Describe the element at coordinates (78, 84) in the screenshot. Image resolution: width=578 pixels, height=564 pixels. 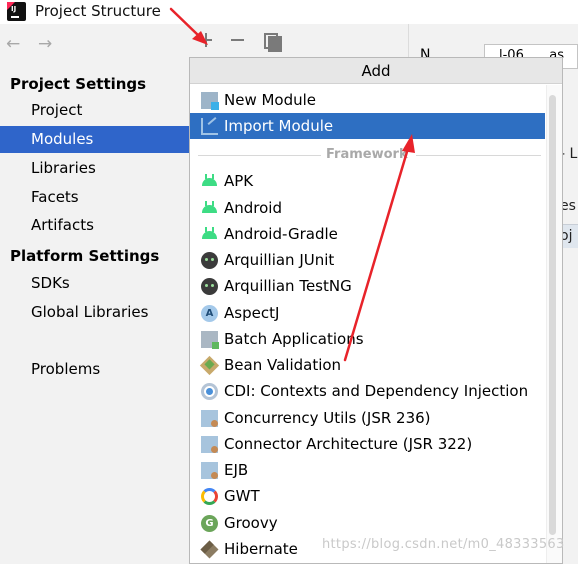
I see `project-settings-heading: Project Settings` at that location.